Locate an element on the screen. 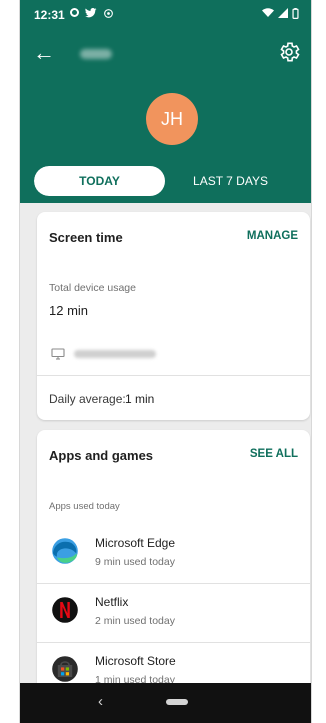  tab-today: TODAY is located at coordinates (99, 181).